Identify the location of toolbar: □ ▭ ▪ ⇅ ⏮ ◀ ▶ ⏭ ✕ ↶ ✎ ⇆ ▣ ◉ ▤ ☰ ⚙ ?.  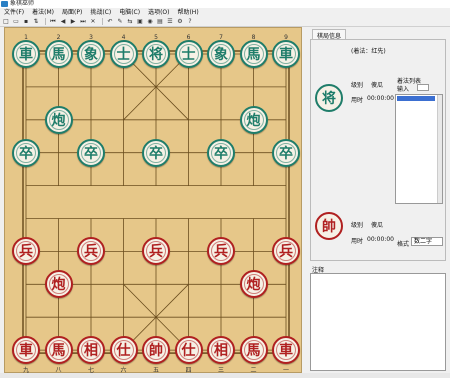
(225, 22).